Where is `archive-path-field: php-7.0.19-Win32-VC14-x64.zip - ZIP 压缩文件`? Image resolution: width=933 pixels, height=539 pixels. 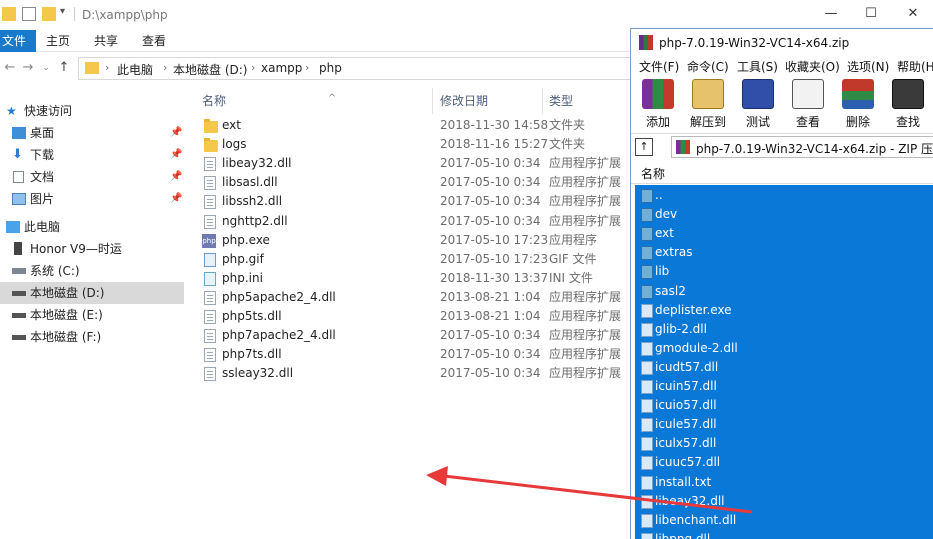 archive-path-field: php-7.0.19-Win32-VC14-x64.zip - ZIP 压缩文件 is located at coordinates (802, 147).